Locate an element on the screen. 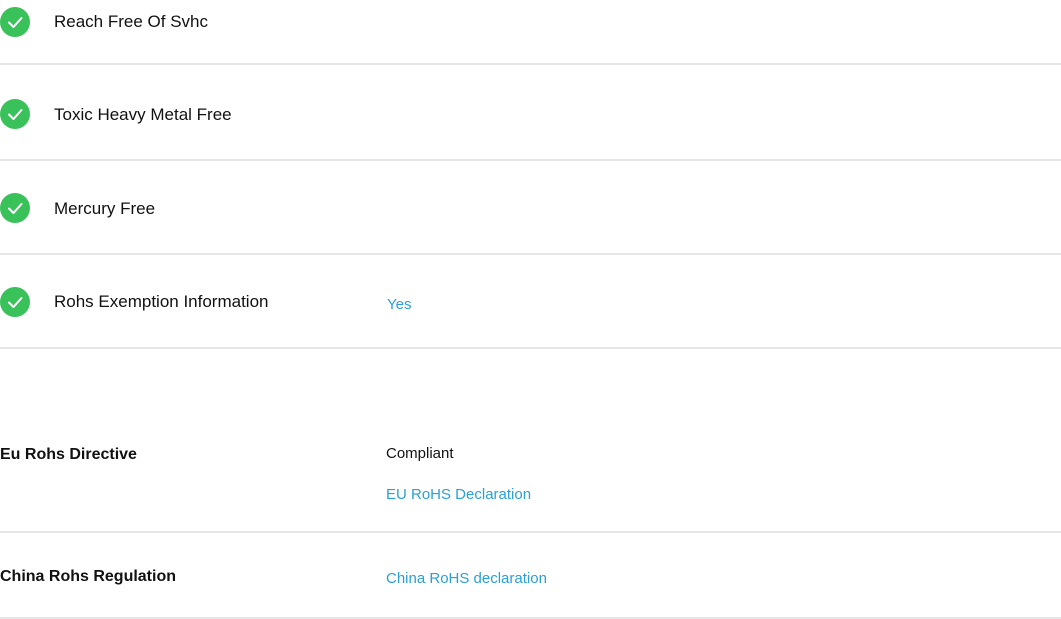 This screenshot has height=619, width=1061. checklist-label: Mercury Free is located at coordinates (105, 208).